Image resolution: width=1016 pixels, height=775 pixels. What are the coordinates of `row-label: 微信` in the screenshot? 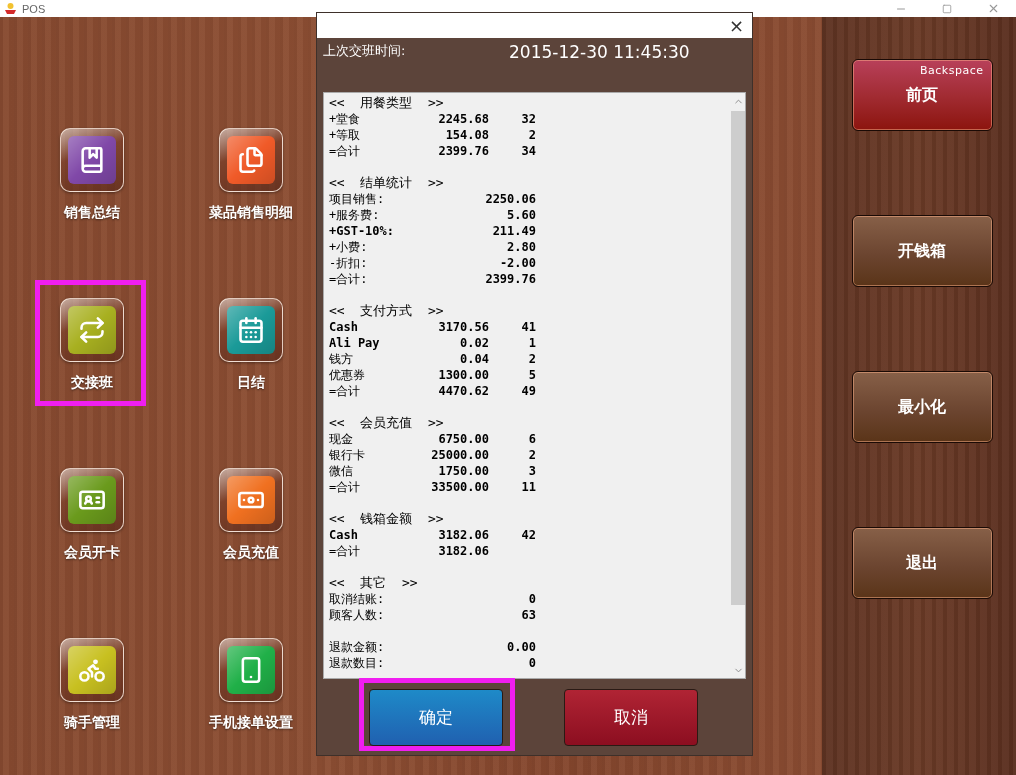 It's located at (341, 471).